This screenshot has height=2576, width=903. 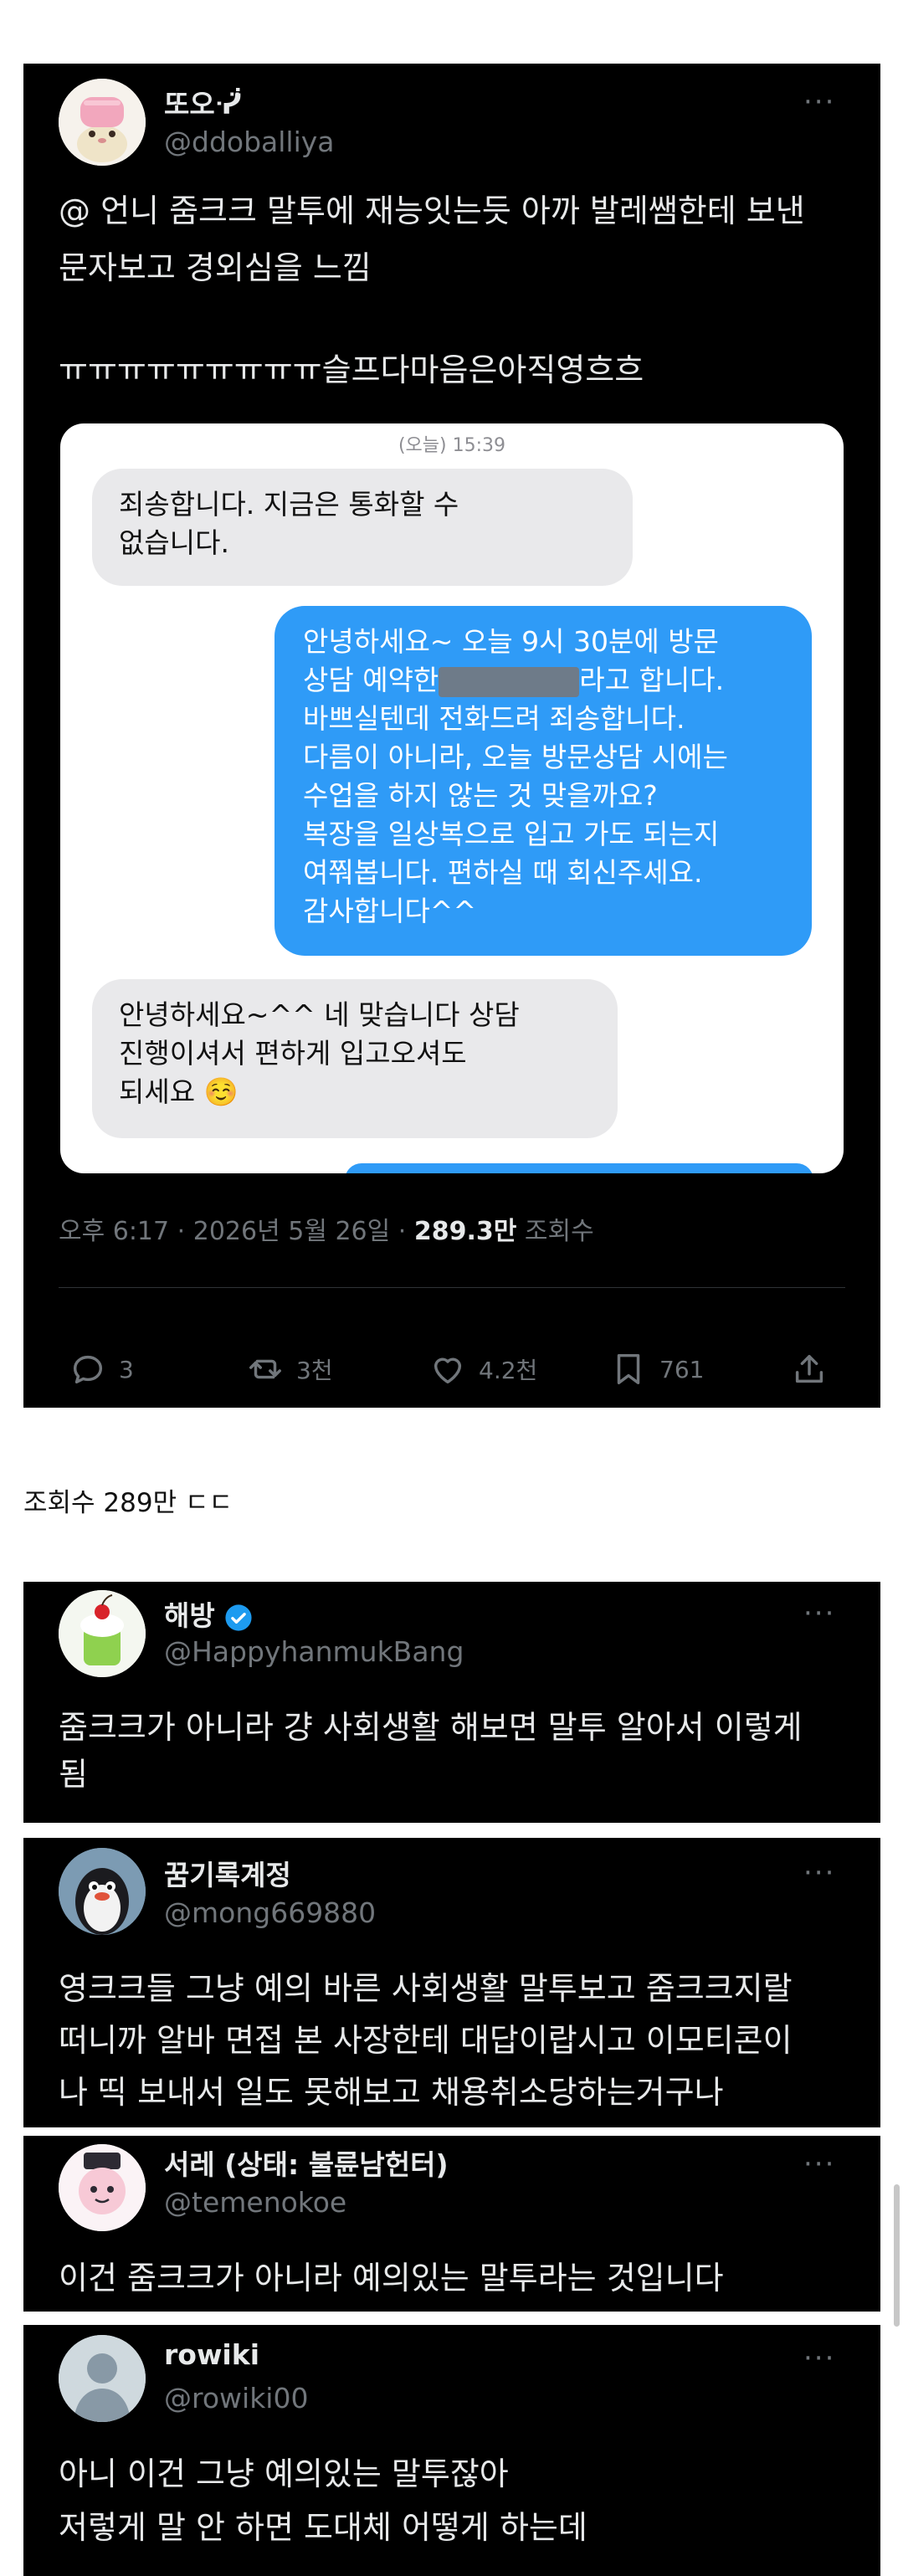 I want to click on like-count: 4.2천, so click(x=509, y=1370).